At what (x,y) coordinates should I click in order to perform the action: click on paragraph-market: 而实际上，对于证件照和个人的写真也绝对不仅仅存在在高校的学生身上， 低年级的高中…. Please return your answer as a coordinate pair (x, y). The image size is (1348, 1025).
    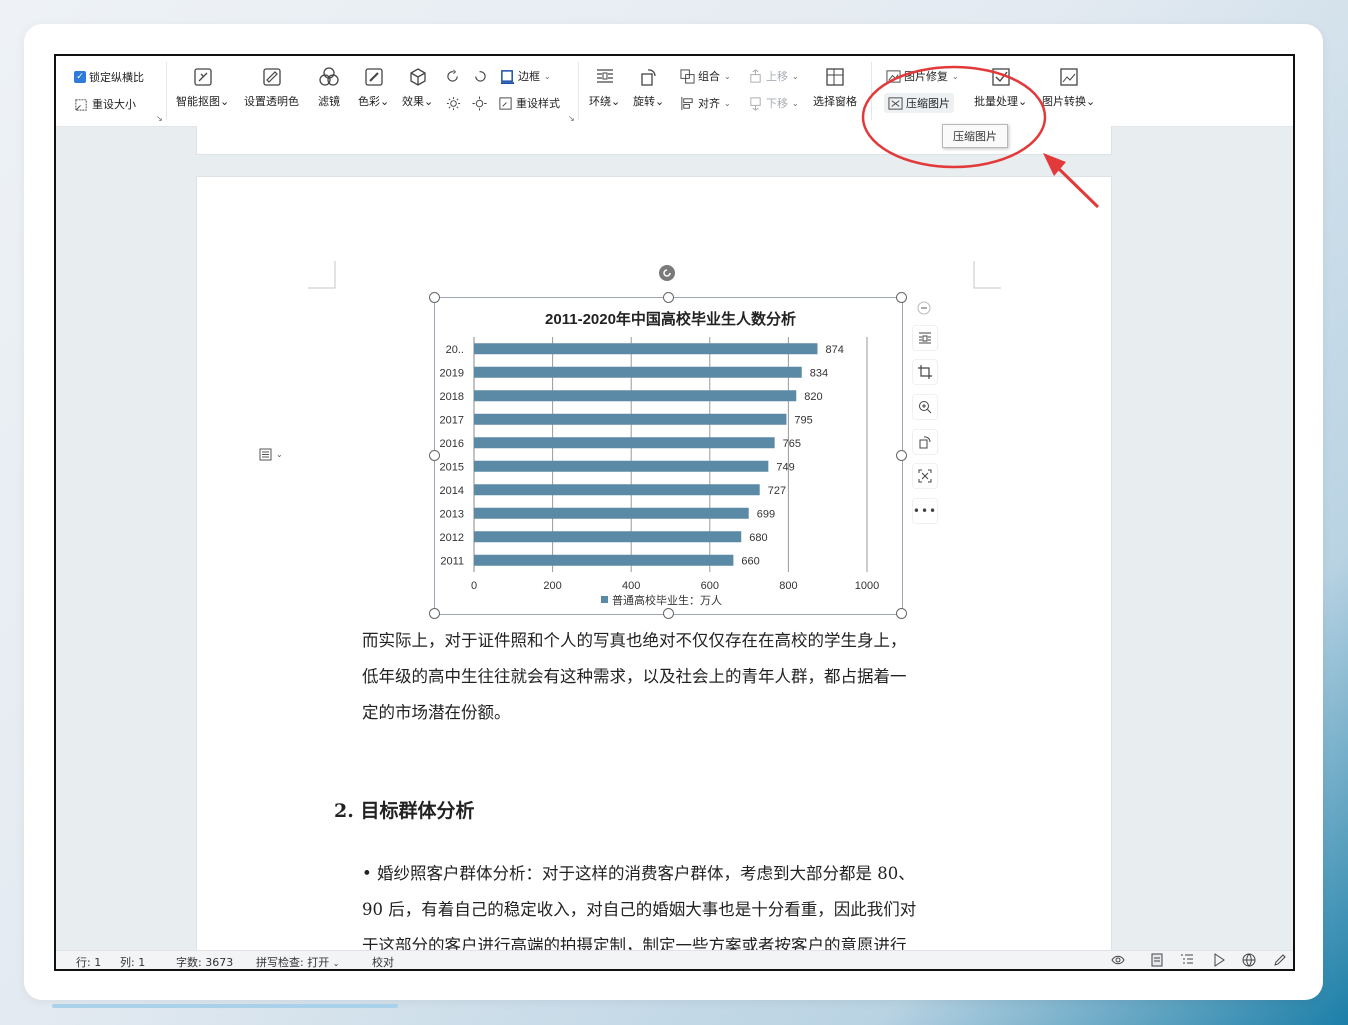
    Looking at the image, I should click on (672, 677).